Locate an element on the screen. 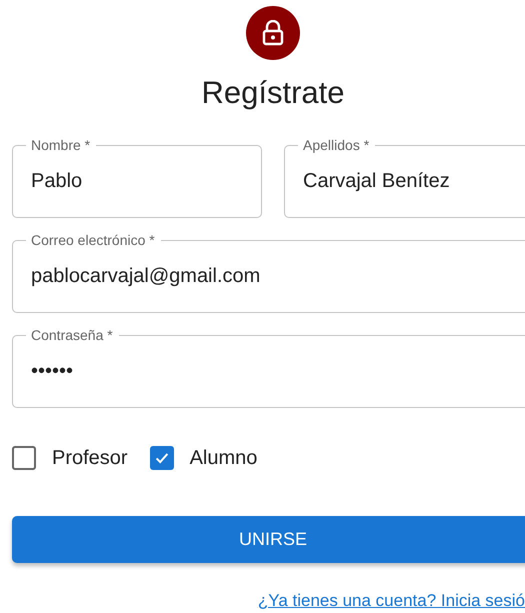  checkbox-label: Alumno is located at coordinates (224, 458).